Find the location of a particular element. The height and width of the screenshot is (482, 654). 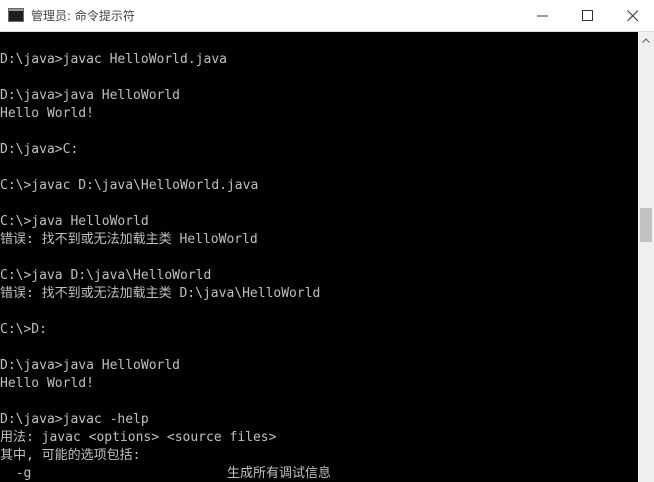

title-bar: 管理员: 命令提示符 is located at coordinates (327, 16).